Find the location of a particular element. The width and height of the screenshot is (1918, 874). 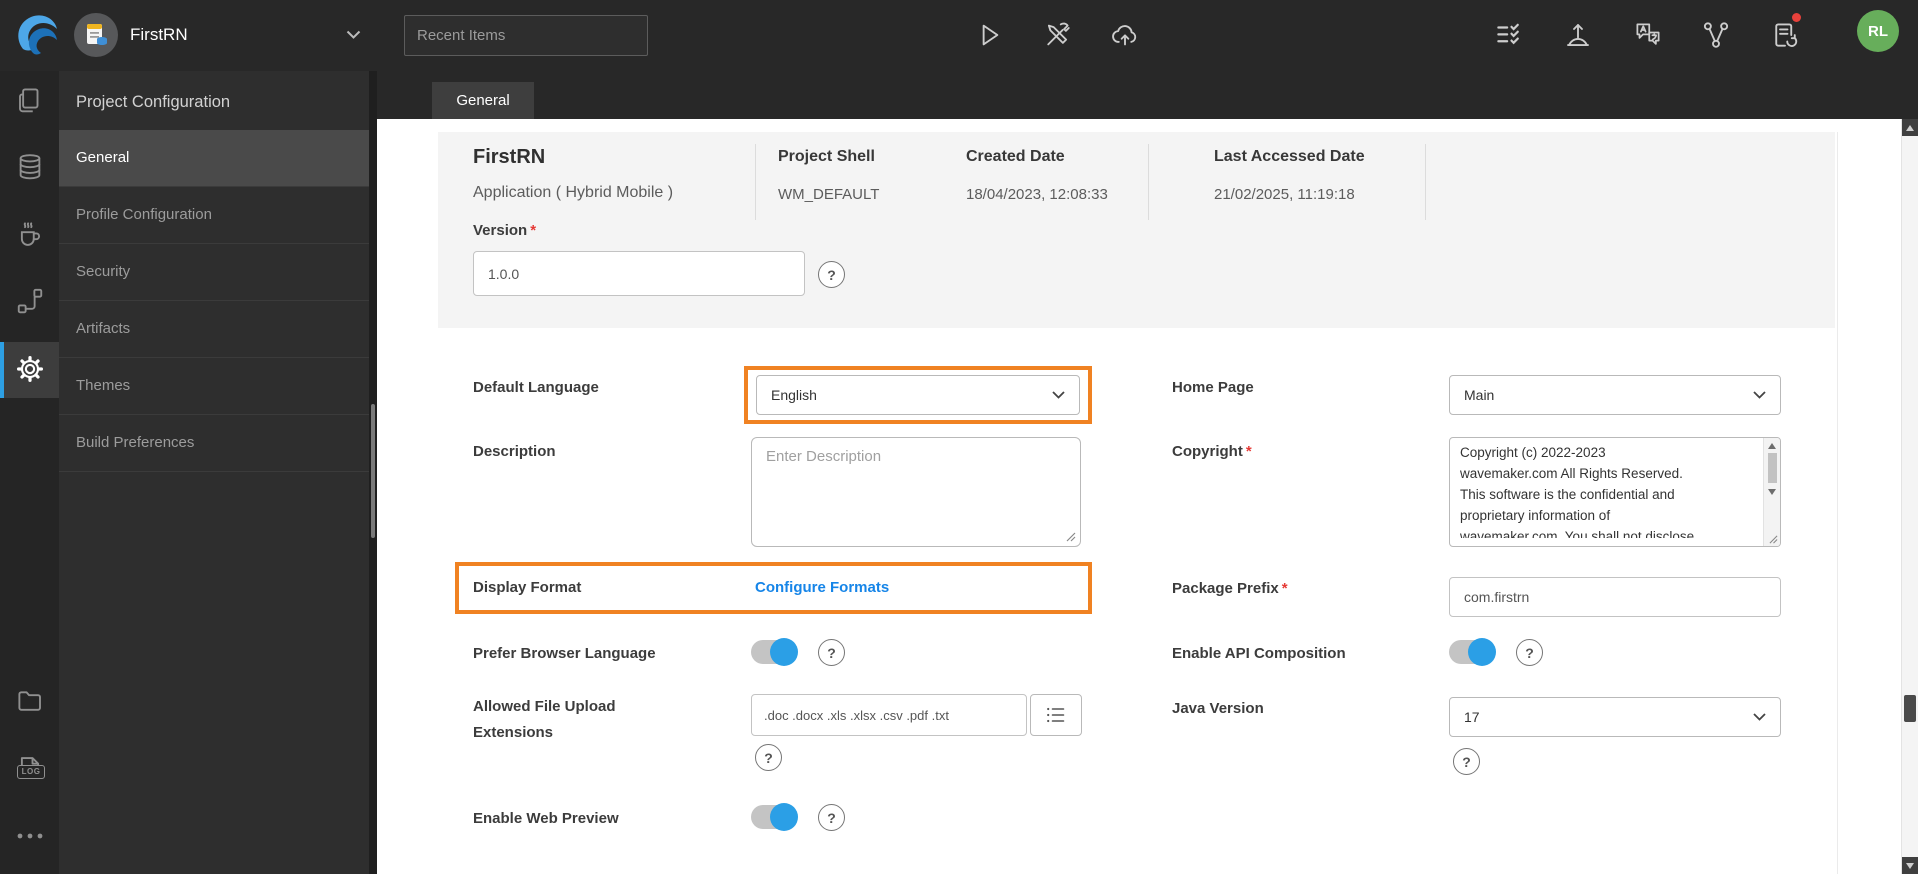

copyright-scrollbar is located at coordinates (1771, 492).